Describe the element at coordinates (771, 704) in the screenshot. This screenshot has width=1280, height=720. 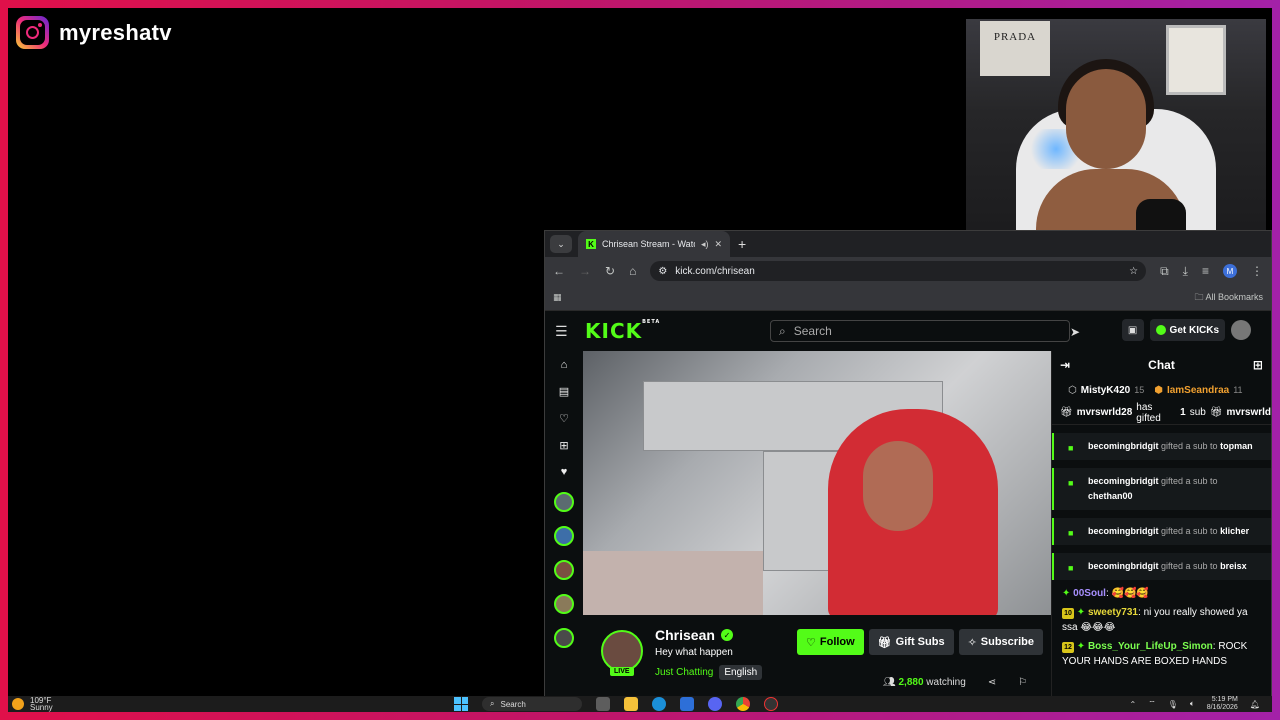
I see `obs-icon` at that location.